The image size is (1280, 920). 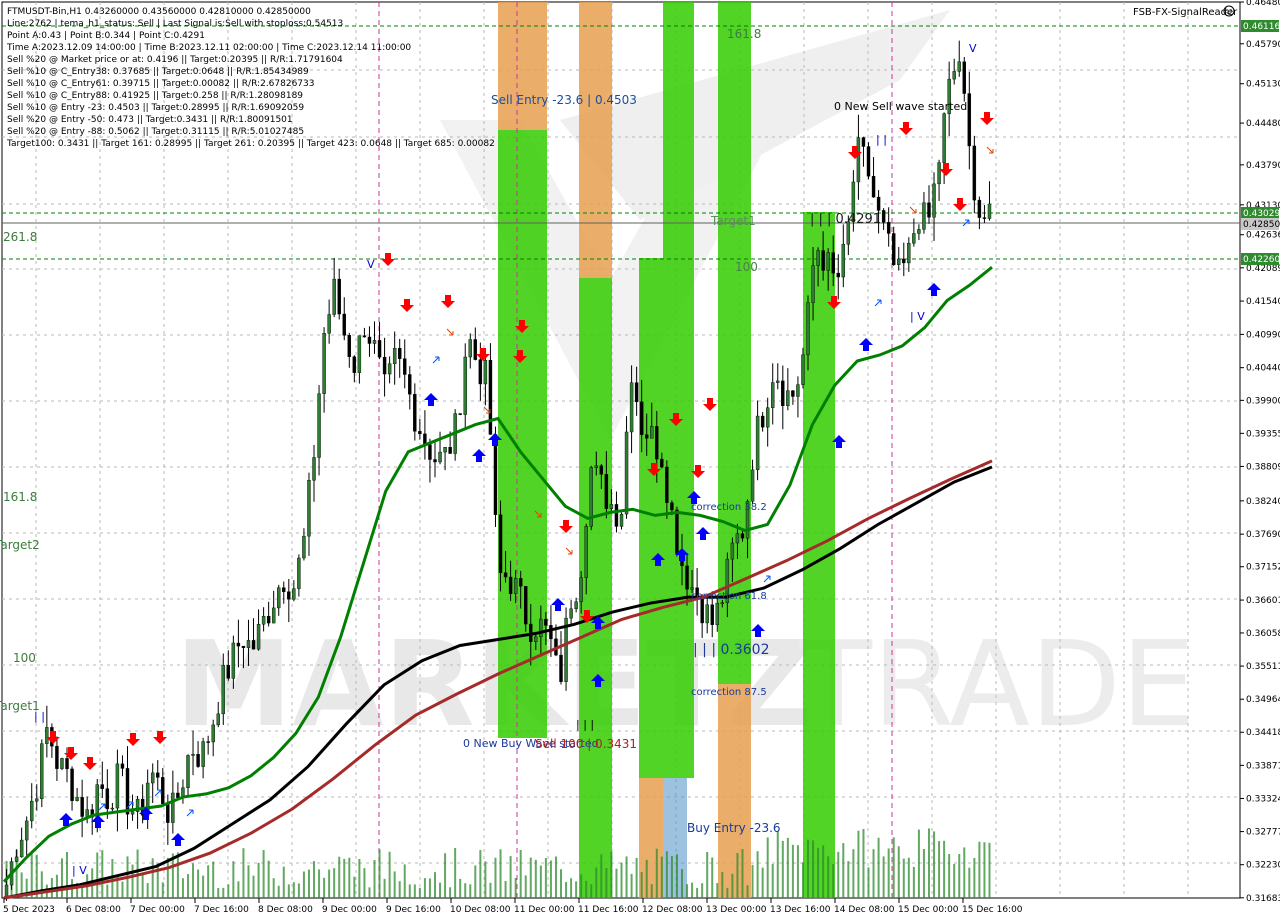 What do you see at coordinates (744, 34) in the screenshot?
I see `level-161-top-label: 161.8` at bounding box center [744, 34].